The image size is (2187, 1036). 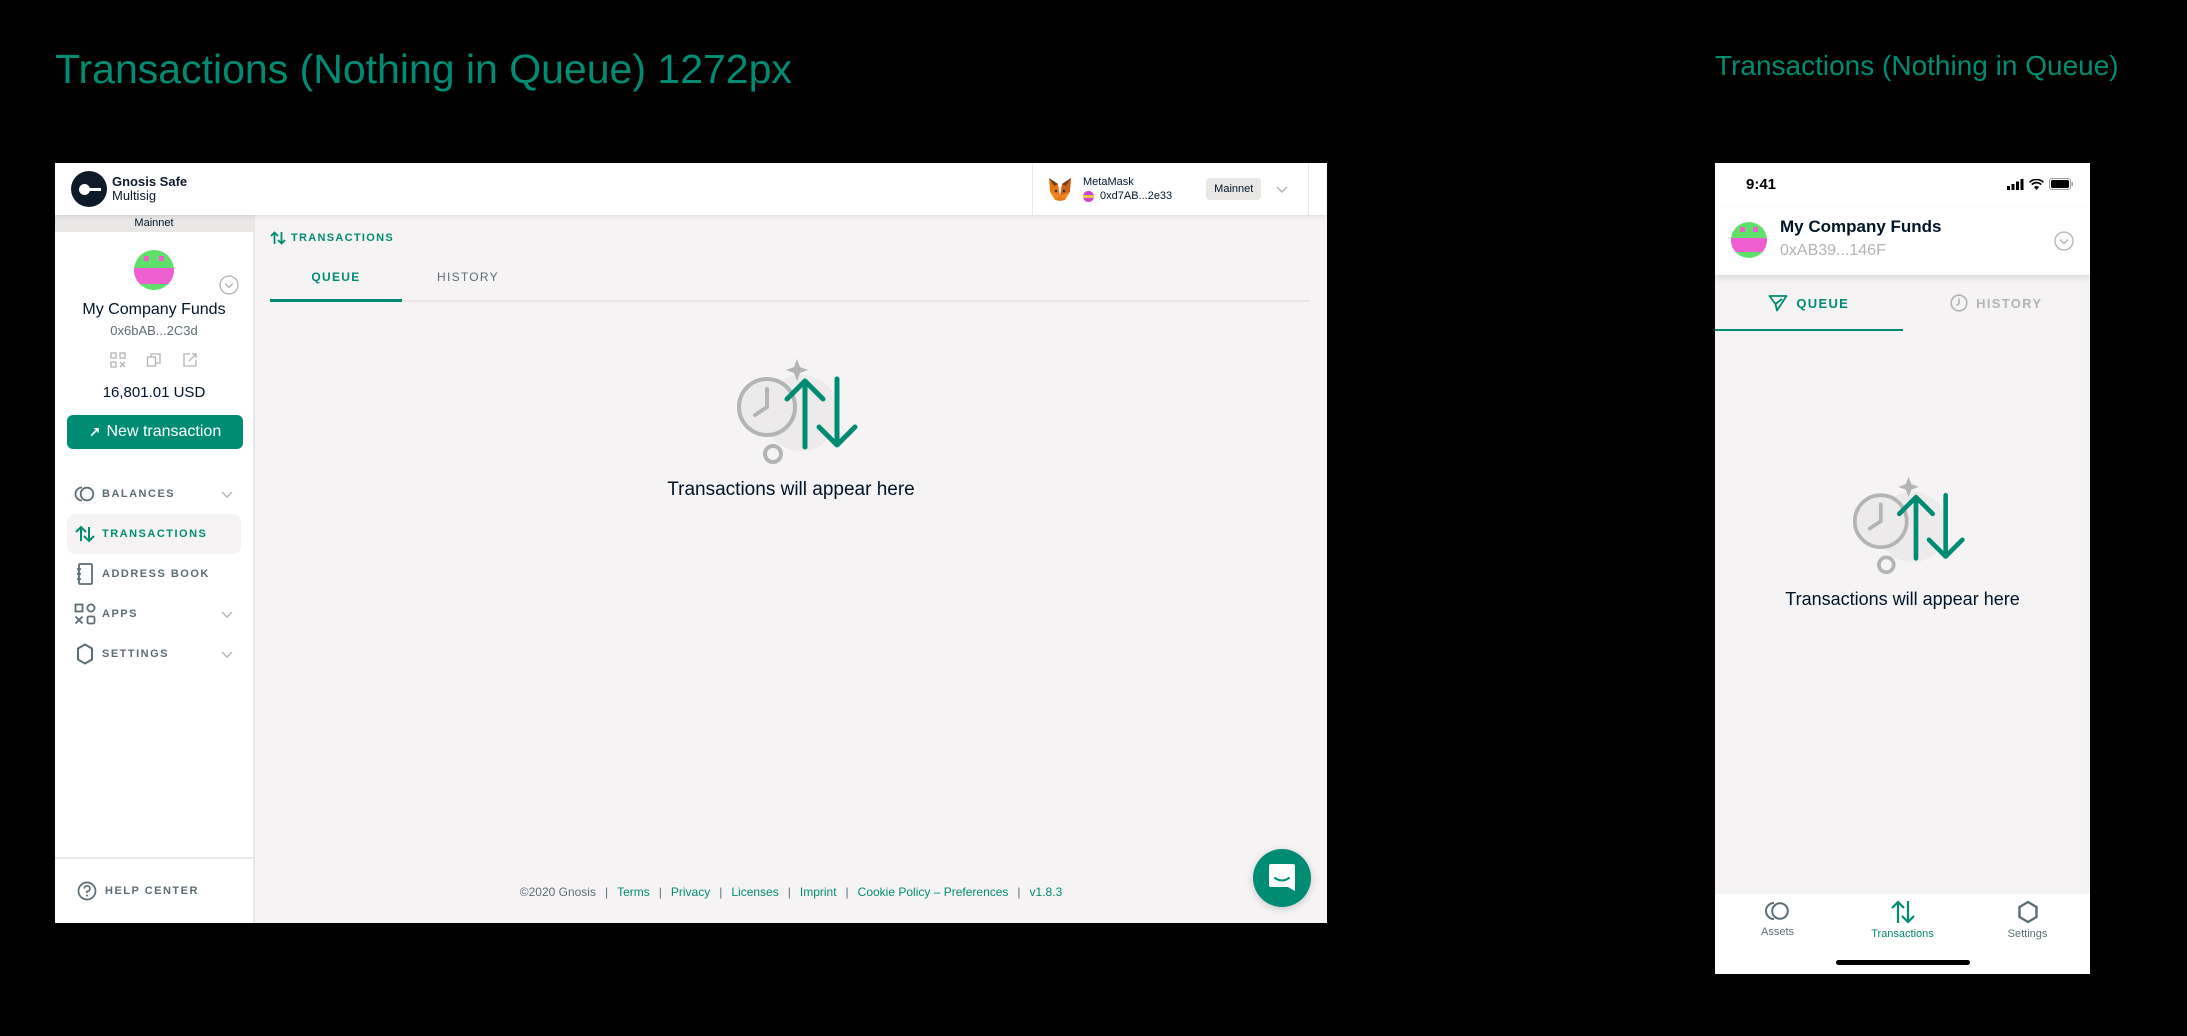 I want to click on sidebar-item-address-book: ADDRESS BOOK, so click(x=154, y=574).